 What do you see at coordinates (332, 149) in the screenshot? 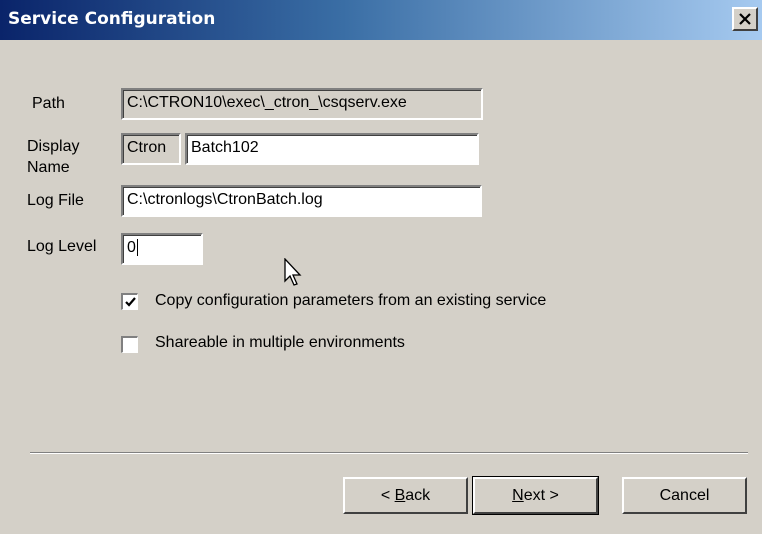
I see `display-name-input: Batch102` at bounding box center [332, 149].